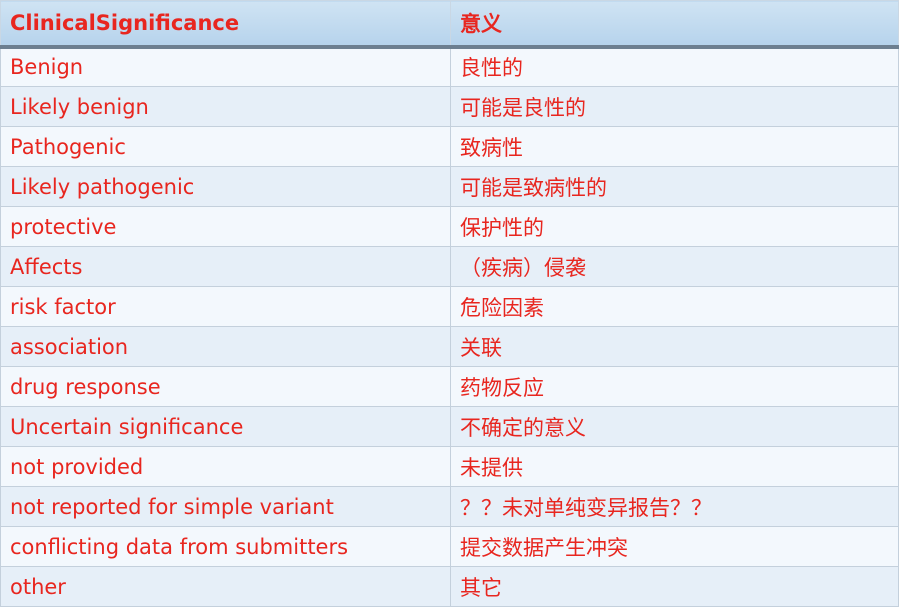 The width and height of the screenshot is (899, 608). What do you see at coordinates (225, 466) in the screenshot?
I see `term-cell: not provided` at bounding box center [225, 466].